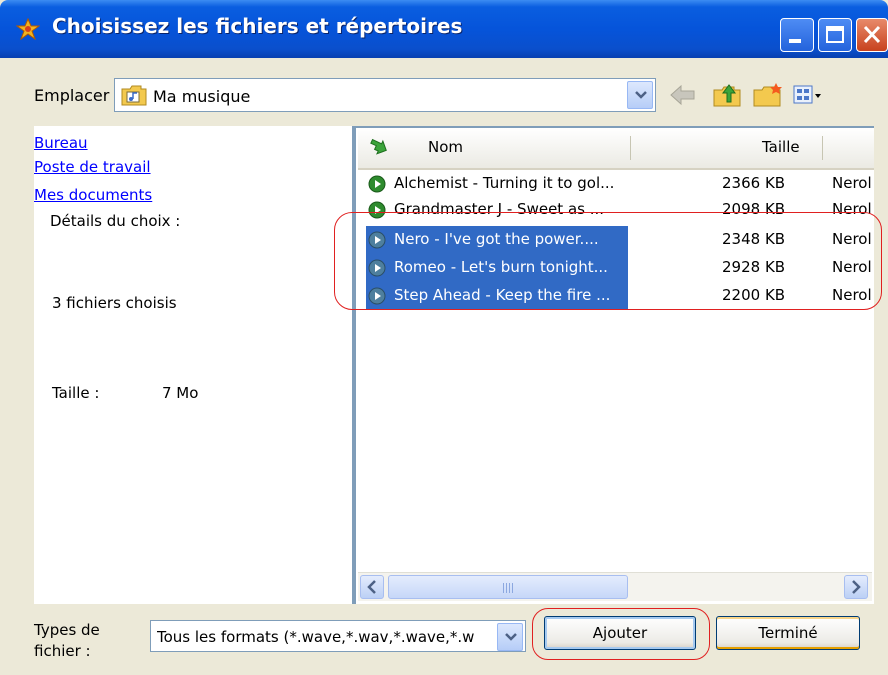 The height and width of the screenshot is (675, 888). Describe the element at coordinates (807, 95) in the screenshot. I see `view-menu-icon` at that location.